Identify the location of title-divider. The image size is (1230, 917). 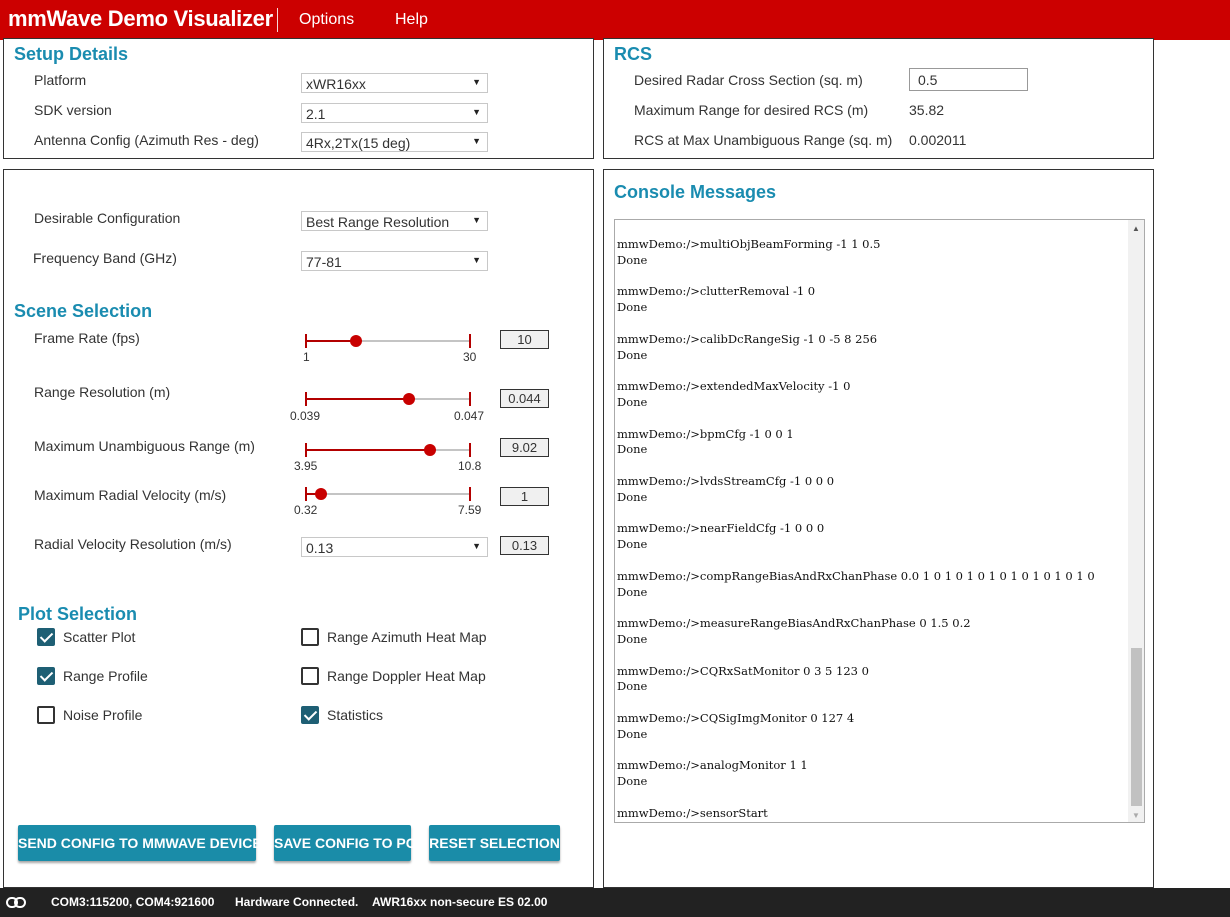
(277, 20).